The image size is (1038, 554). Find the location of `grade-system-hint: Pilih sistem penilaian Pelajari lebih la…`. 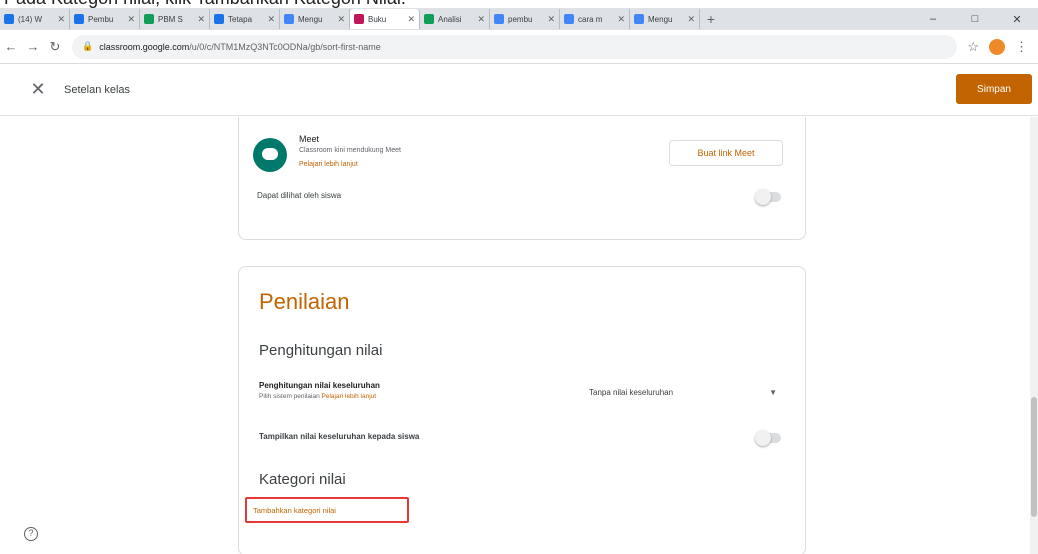

grade-system-hint: Pilih sistem penilaian Pelajari lebih la… is located at coordinates (317, 396).